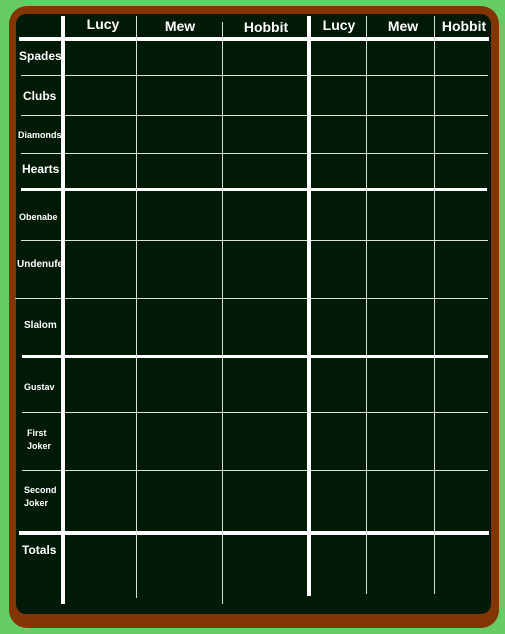  Describe the element at coordinates (40, 264) in the screenshot. I see `row-label-undenufe: Undenufe` at that location.